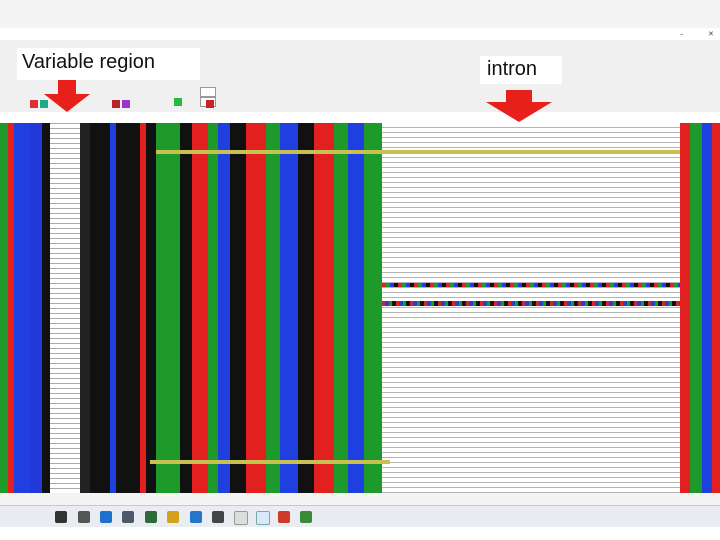 This screenshot has width=720, height=540. I want to click on intron-label: intron, so click(512, 69).